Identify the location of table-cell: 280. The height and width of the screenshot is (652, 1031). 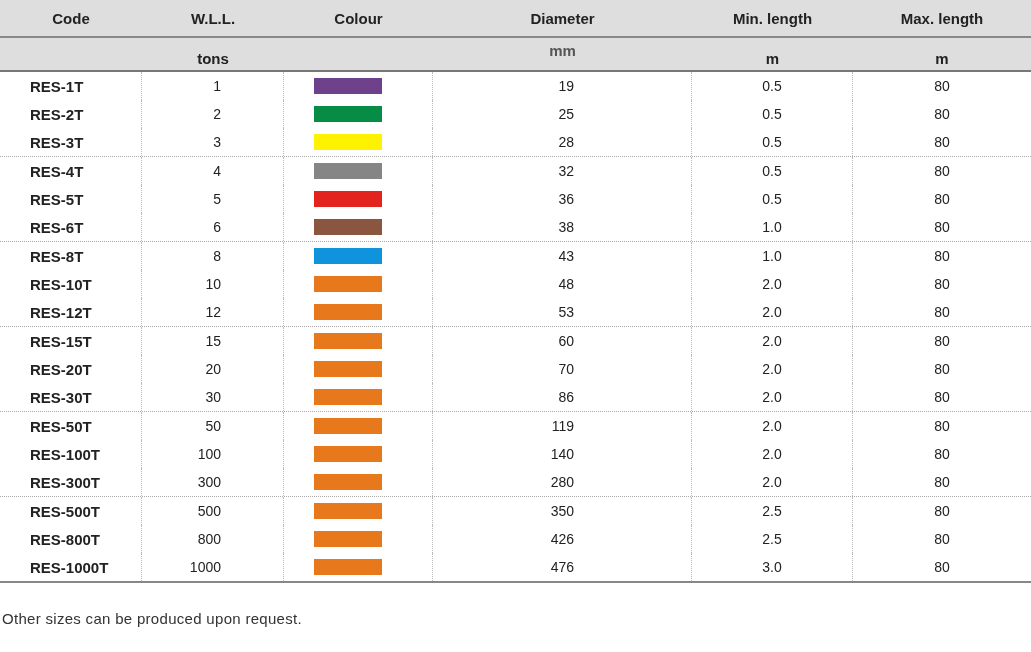
(562, 482).